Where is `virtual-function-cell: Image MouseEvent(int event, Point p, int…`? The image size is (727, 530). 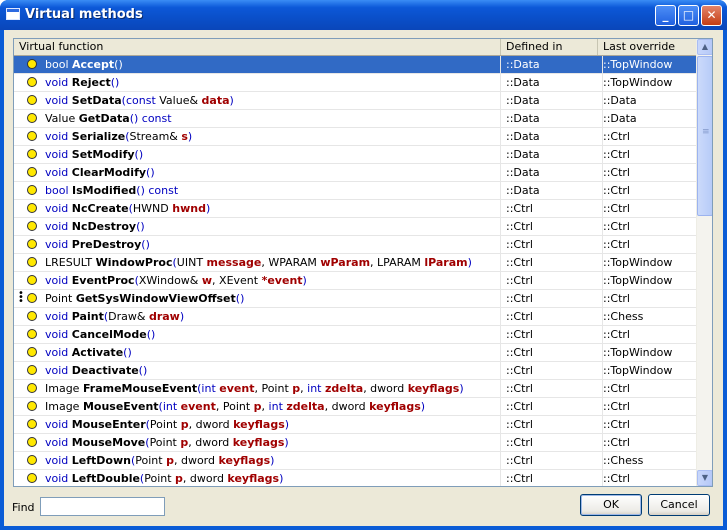 virtual-function-cell: Image MouseEvent(int event, Point p, int… is located at coordinates (257, 406).